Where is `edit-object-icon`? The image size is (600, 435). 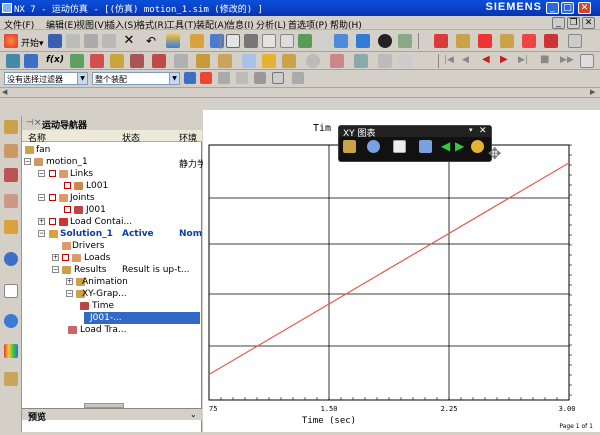 edit-object-icon is located at coordinates (197, 41).